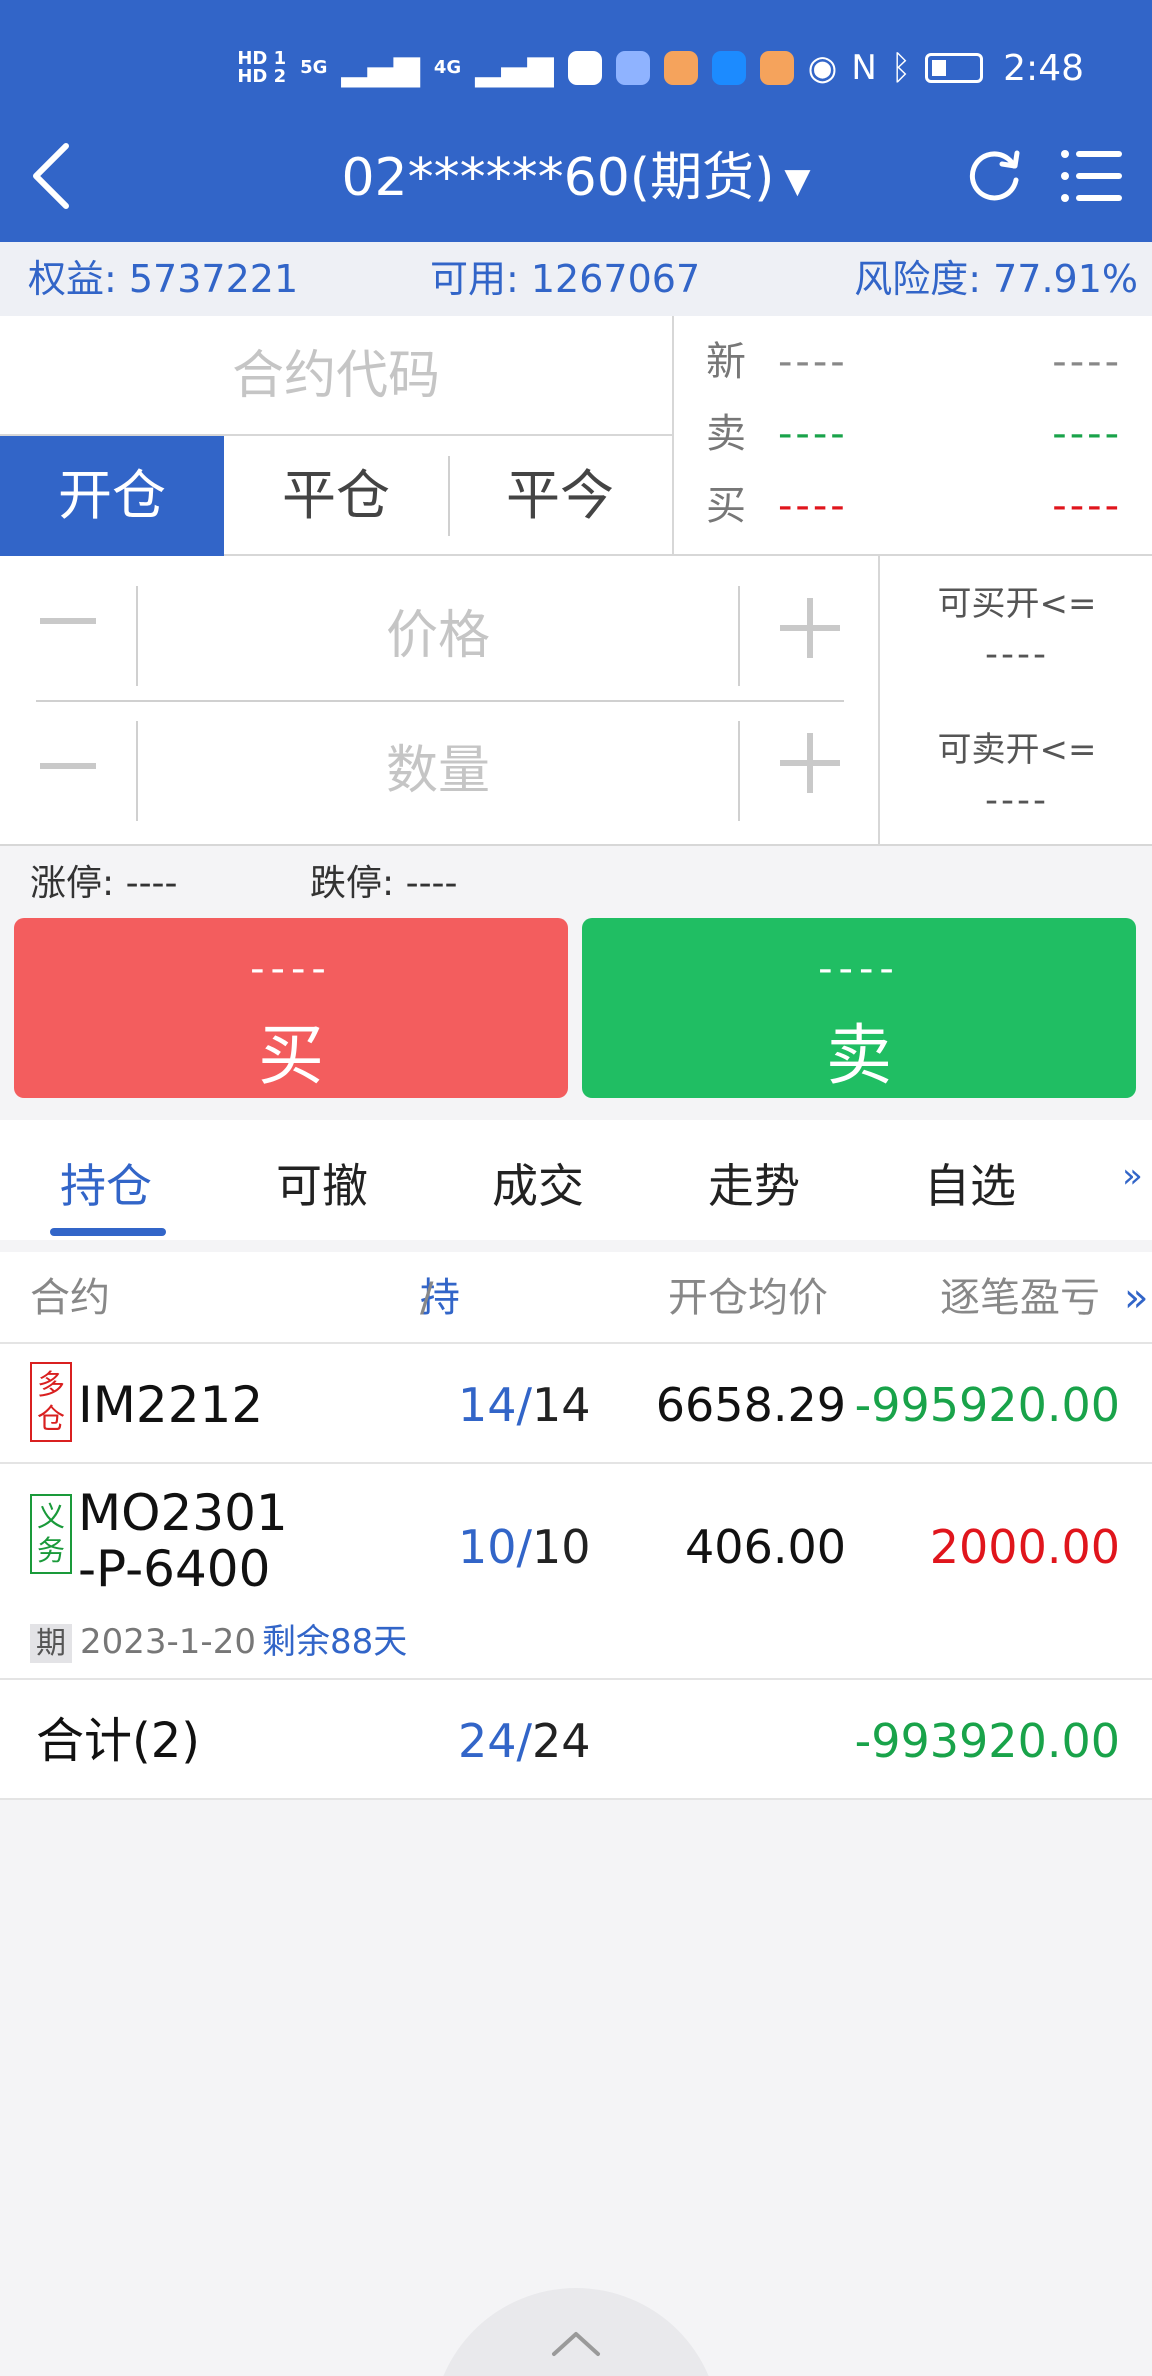 This screenshot has width=1152, height=2376. Describe the element at coordinates (314, 67) in the screenshot. I see `network-5g-label: 5G` at that location.